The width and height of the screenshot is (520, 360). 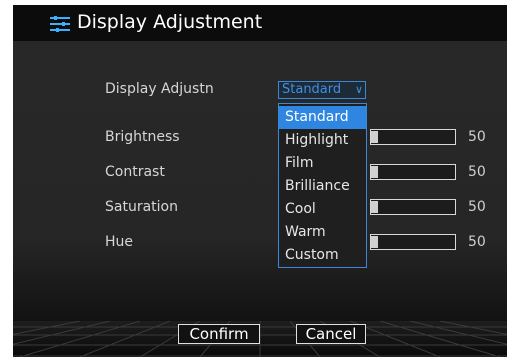 I want to click on footer-bar, so click(x=260, y=339).